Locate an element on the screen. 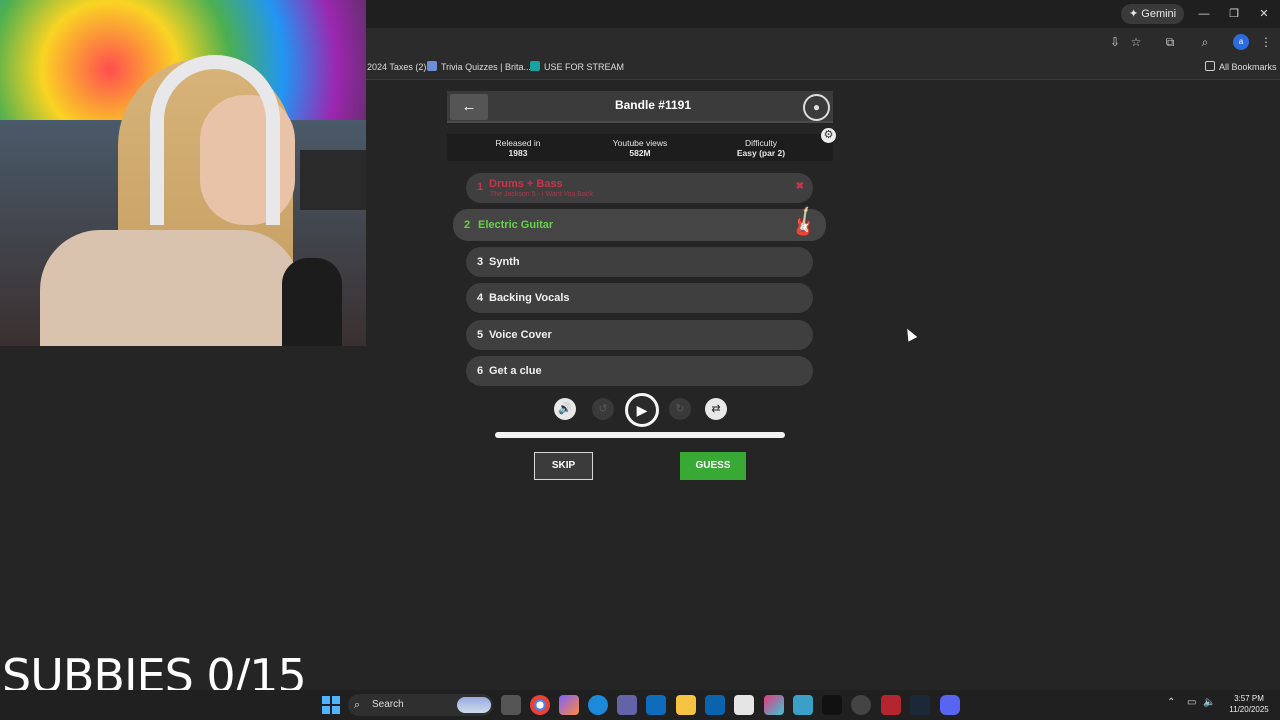  network-icon: ▭ is located at coordinates (1191, 702).